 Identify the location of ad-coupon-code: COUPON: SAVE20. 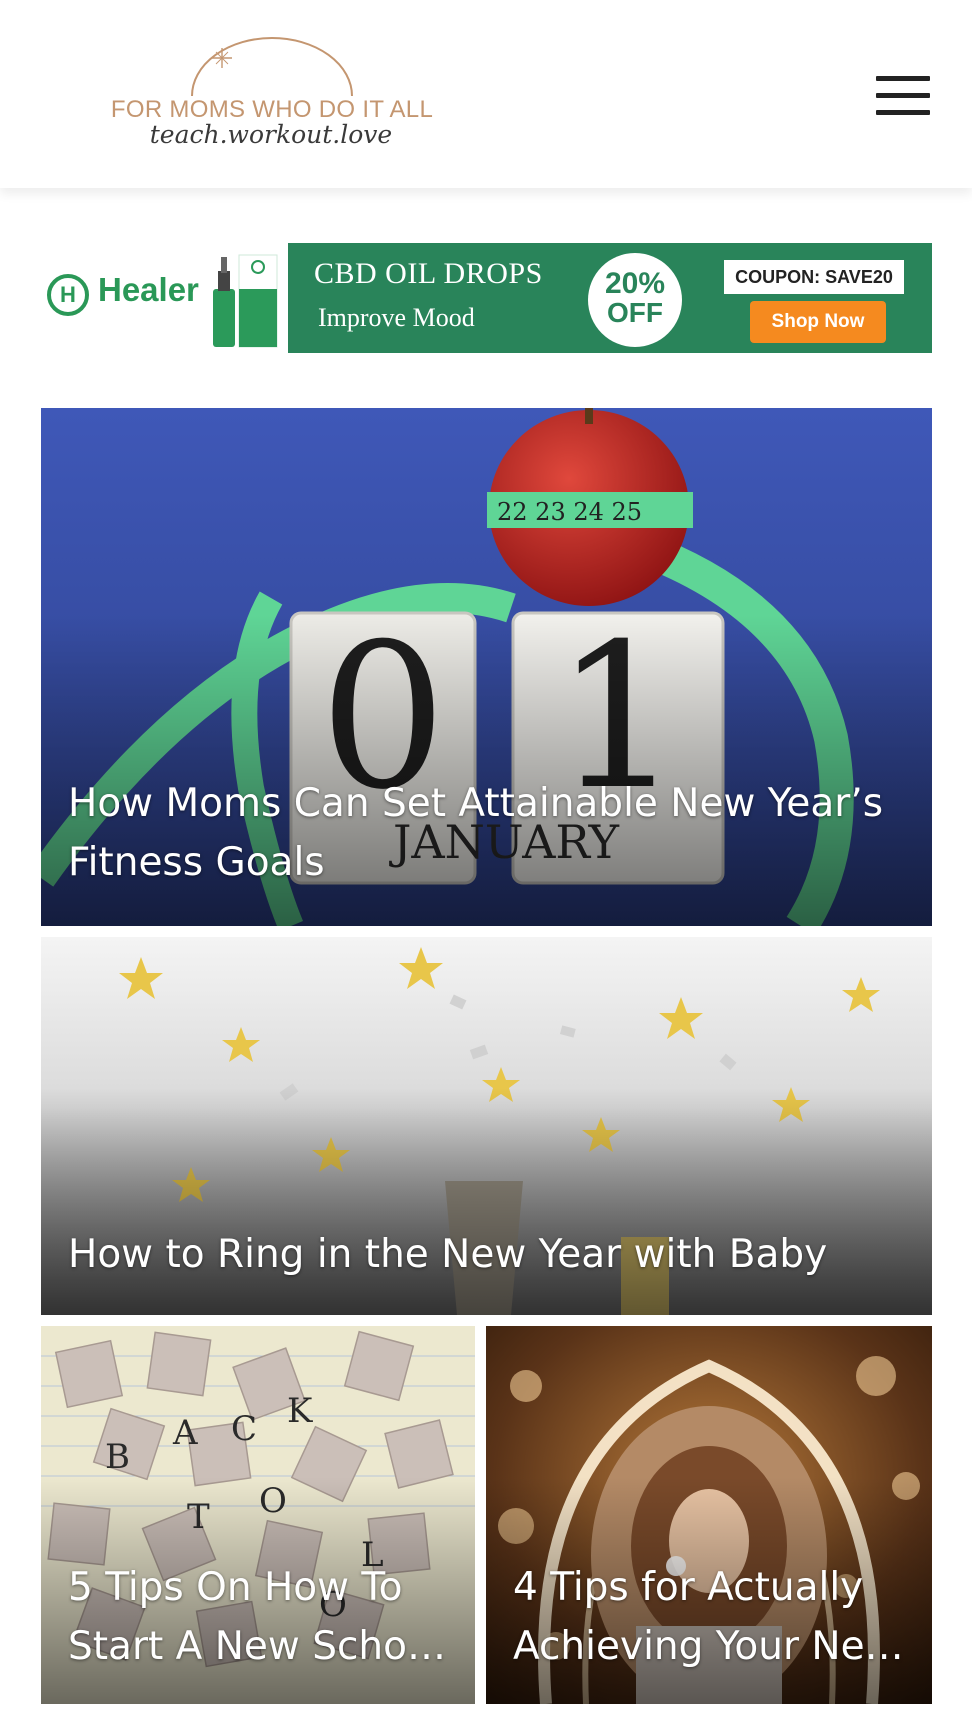
(814, 277).